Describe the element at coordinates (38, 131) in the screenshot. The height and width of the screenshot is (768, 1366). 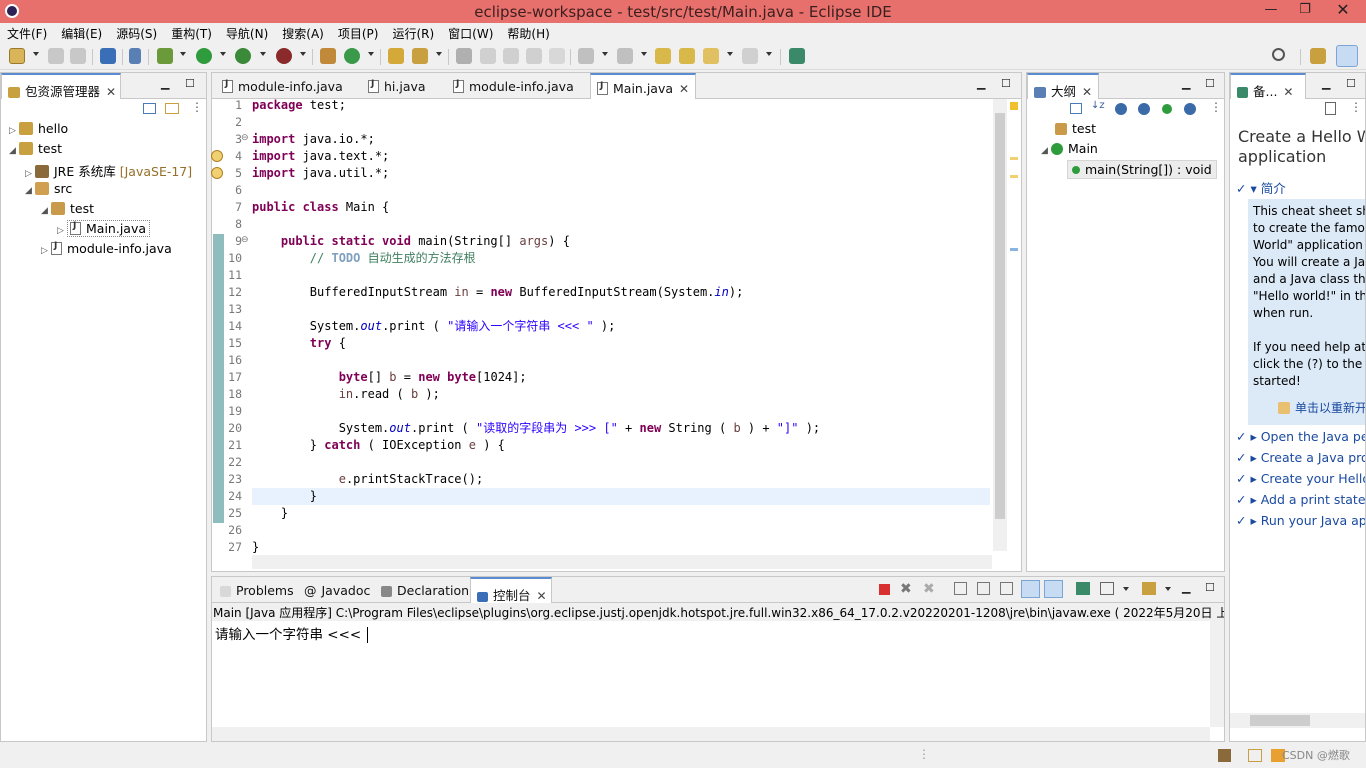
I see `tree-item-hello: ▷ hello` at that location.